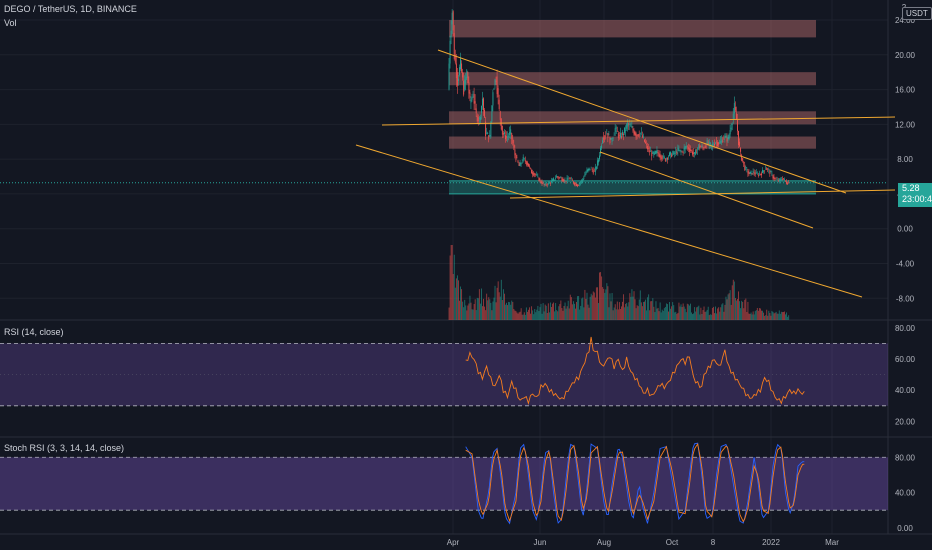 Image resolution: width=932 pixels, height=550 pixels. What do you see at coordinates (905, 390) in the screenshot?
I see `rsi-axis-label: 40.00` at bounding box center [905, 390].